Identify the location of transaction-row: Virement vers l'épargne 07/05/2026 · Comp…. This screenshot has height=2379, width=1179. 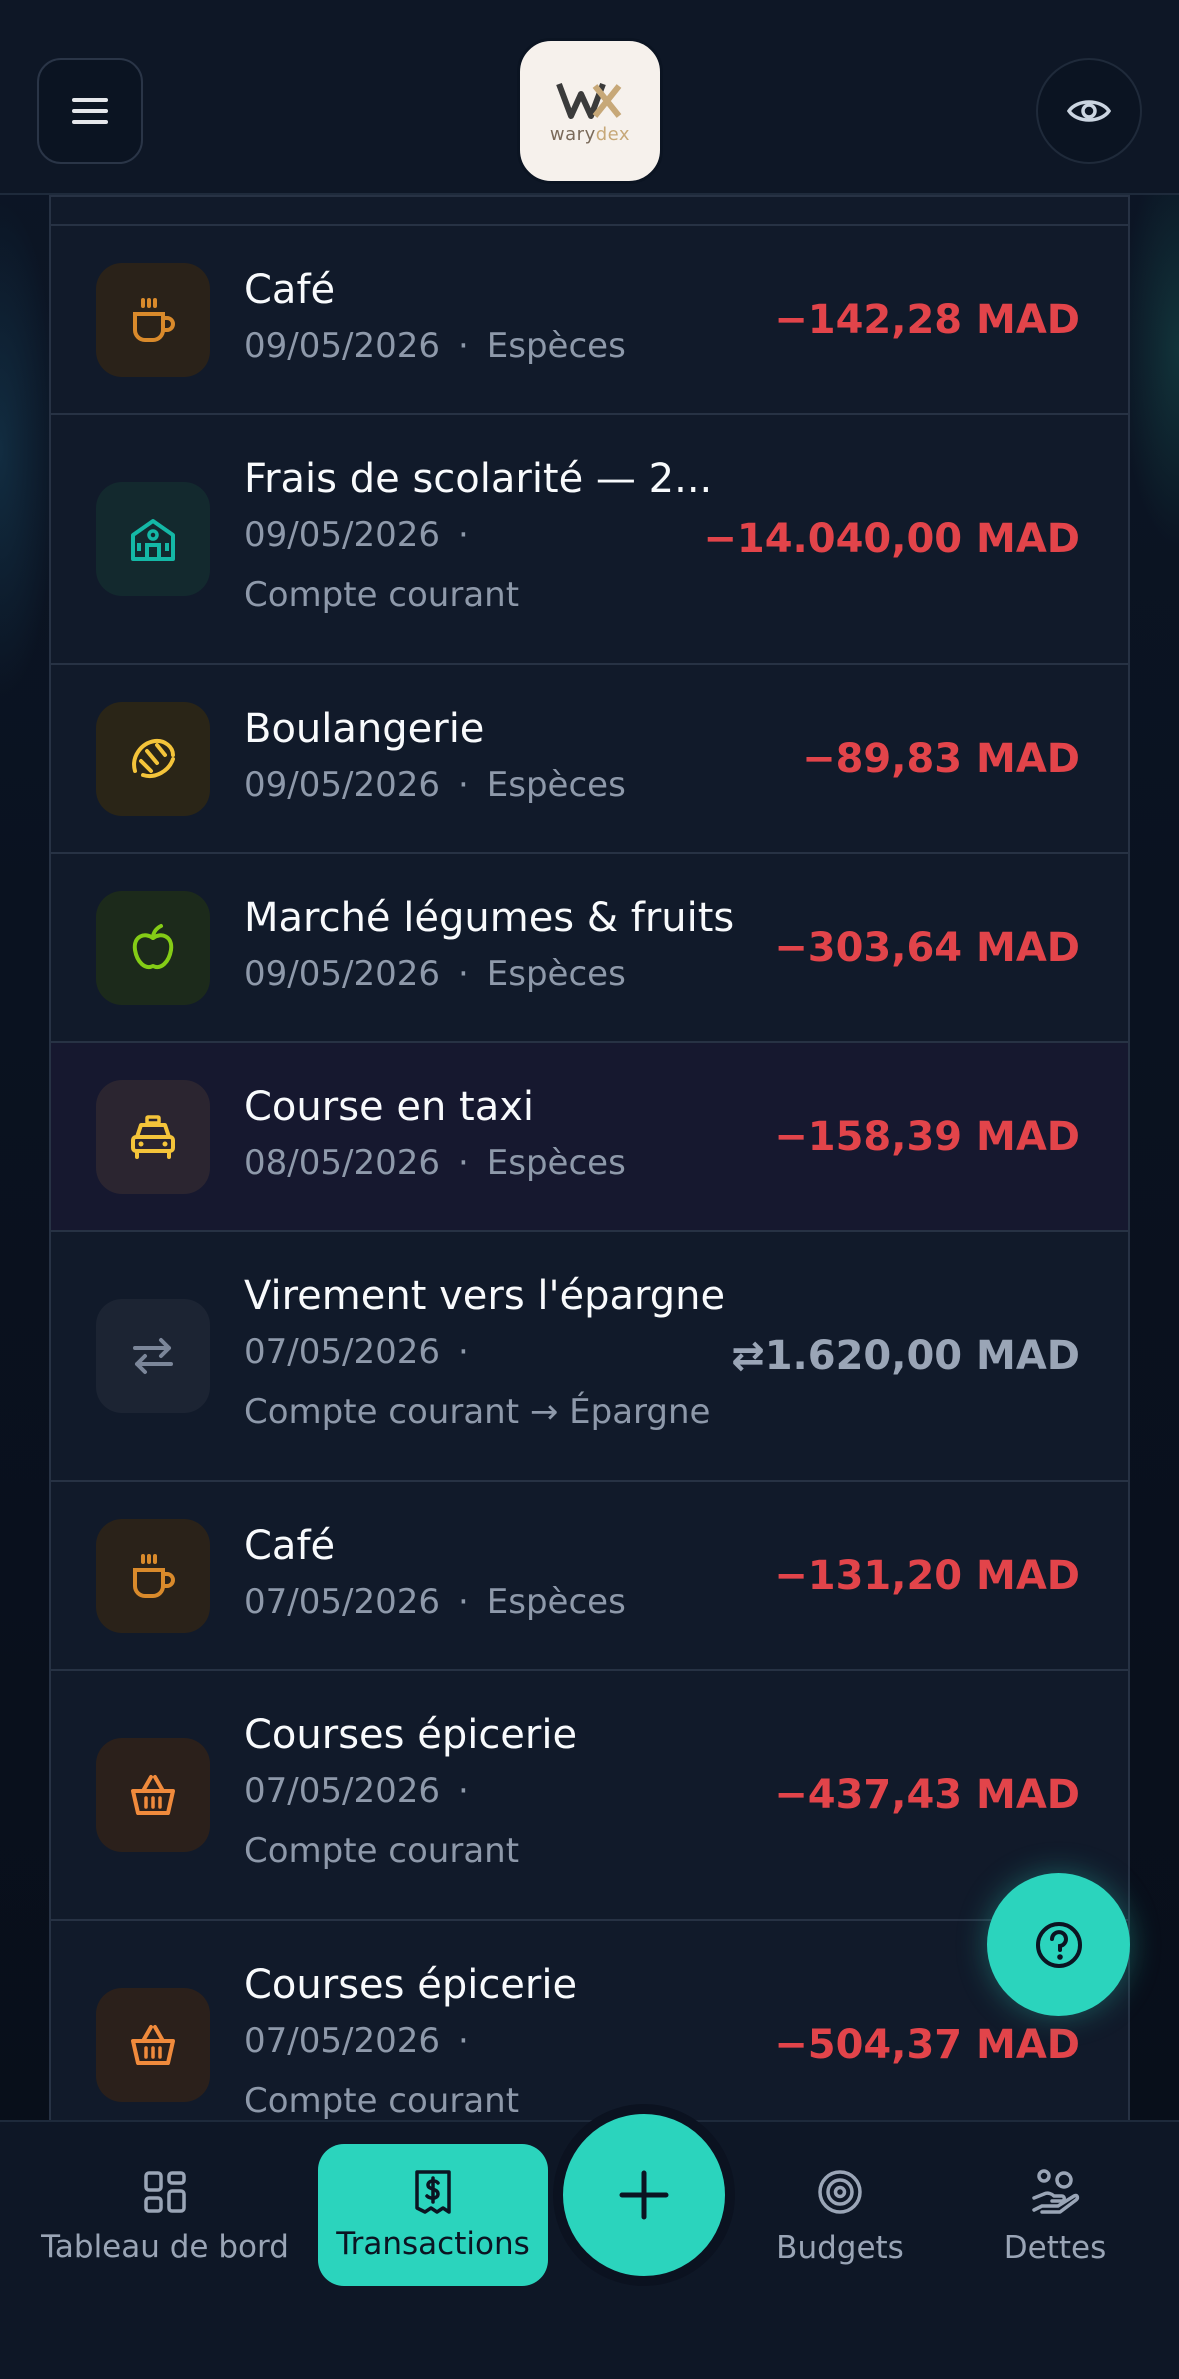
(589, 1355).